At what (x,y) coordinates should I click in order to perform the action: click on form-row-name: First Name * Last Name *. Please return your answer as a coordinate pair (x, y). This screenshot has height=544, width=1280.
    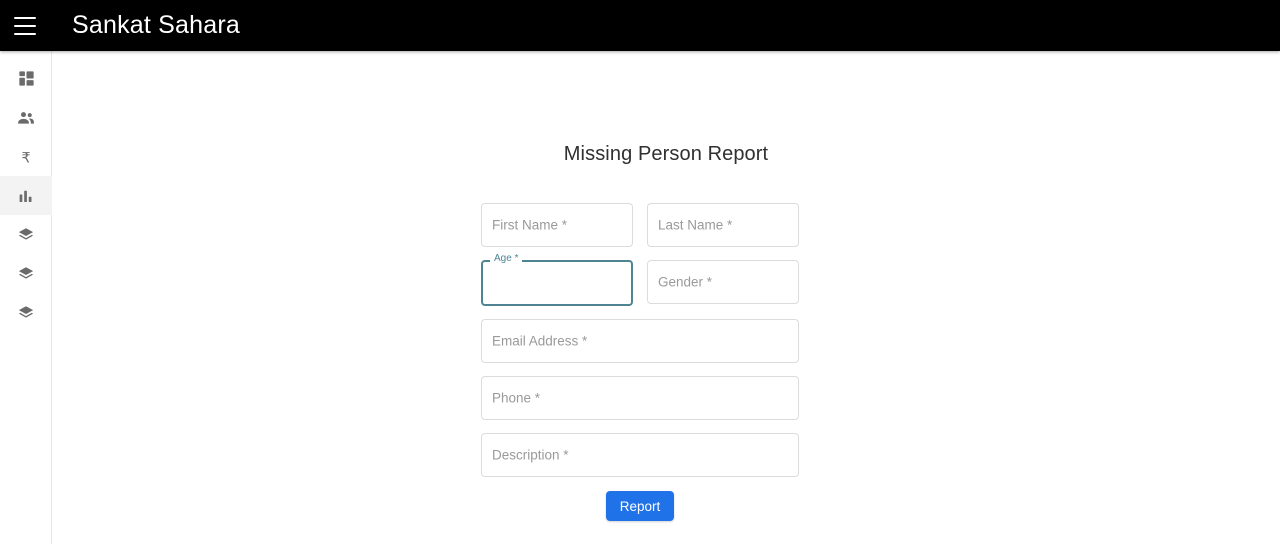
    Looking at the image, I should click on (640, 231).